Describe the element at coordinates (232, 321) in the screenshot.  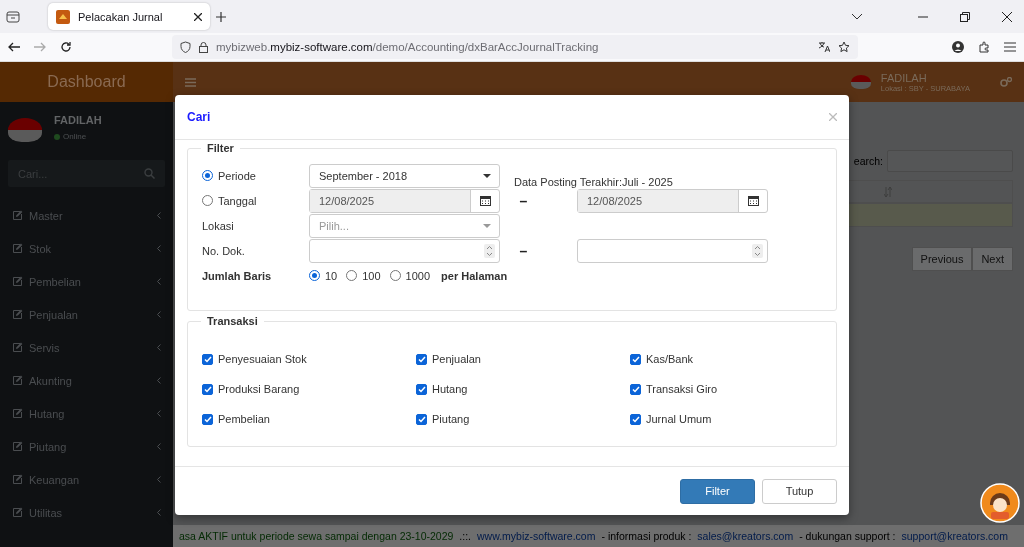
I see `transaction-legend: Transaksi` at that location.